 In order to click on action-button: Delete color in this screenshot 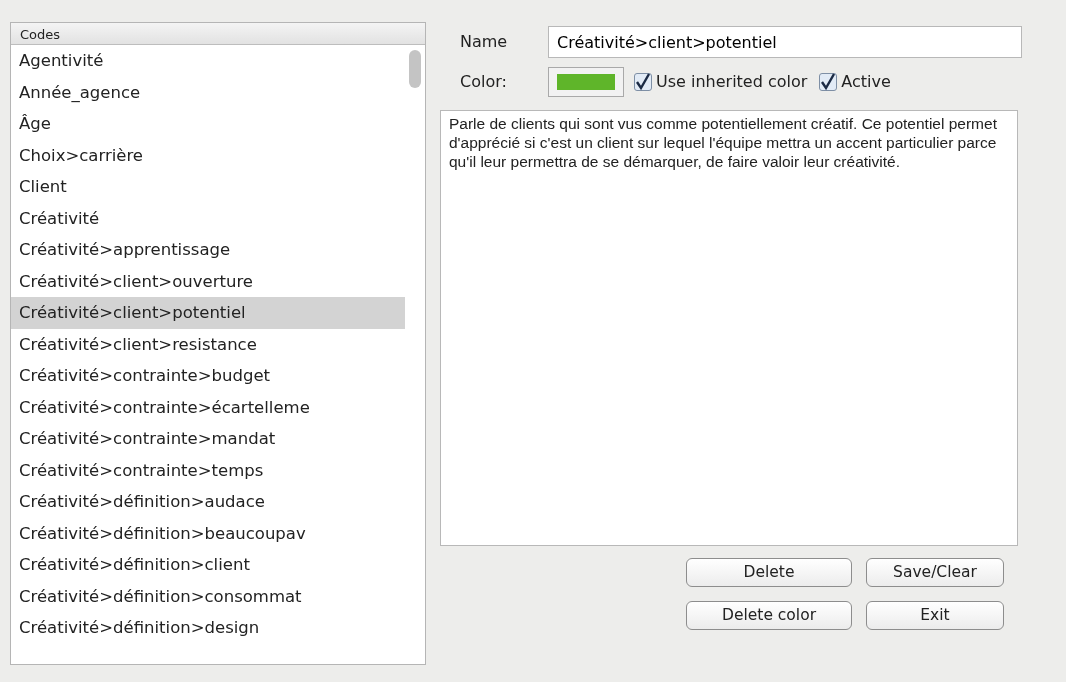, I will do `click(769, 615)`.